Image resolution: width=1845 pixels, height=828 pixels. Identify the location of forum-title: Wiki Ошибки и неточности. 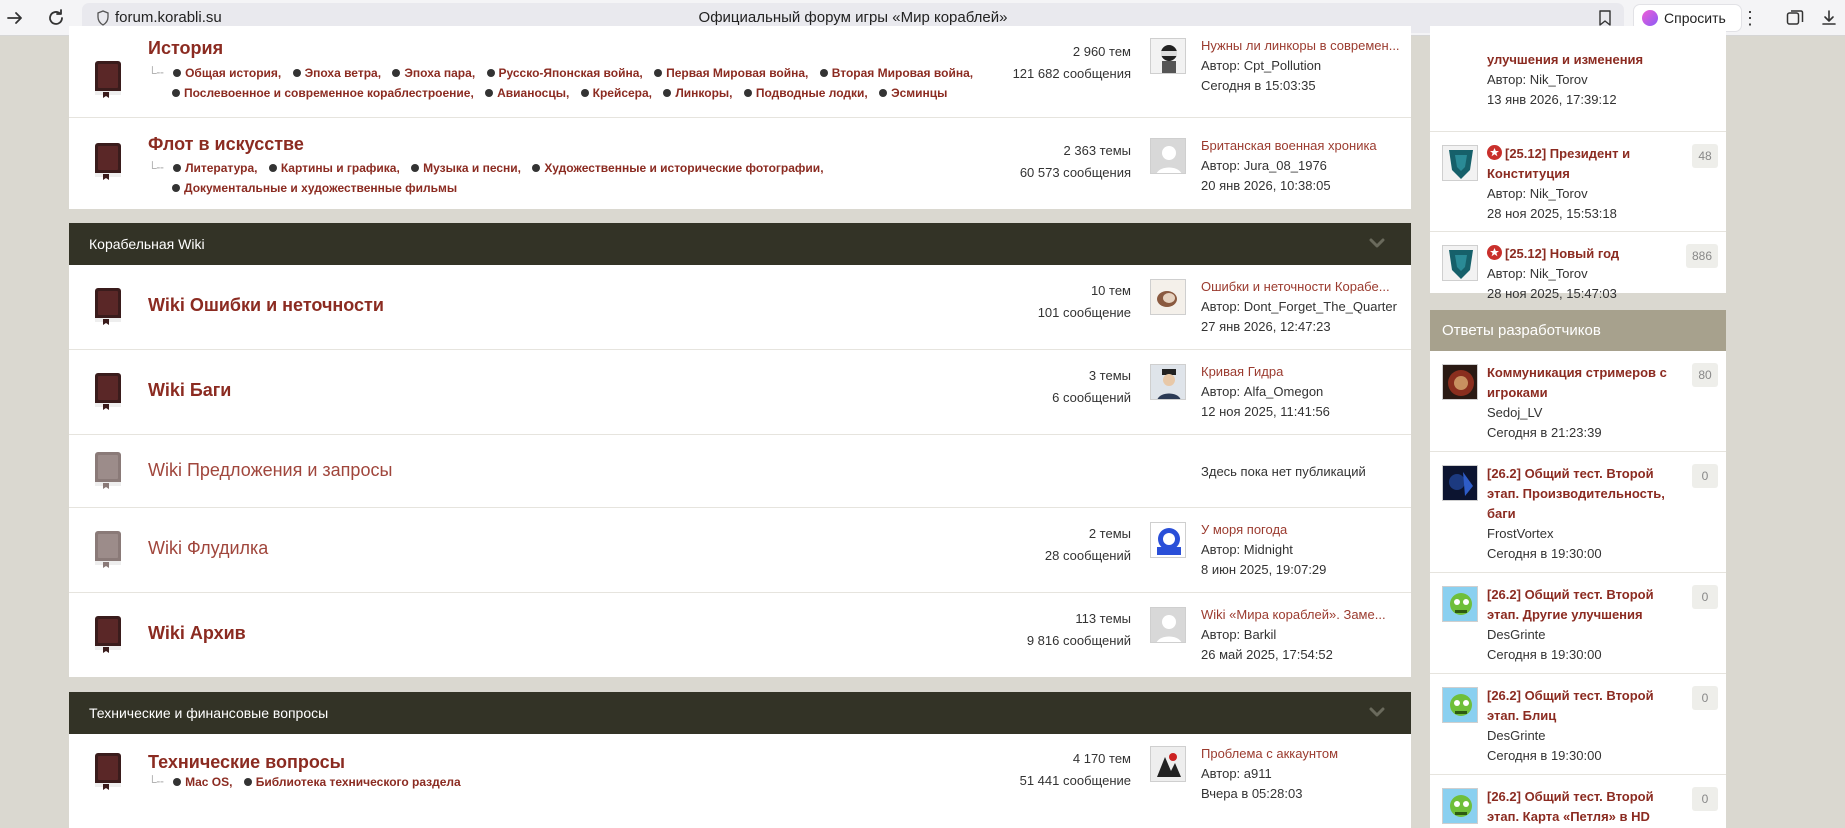
(266, 305).